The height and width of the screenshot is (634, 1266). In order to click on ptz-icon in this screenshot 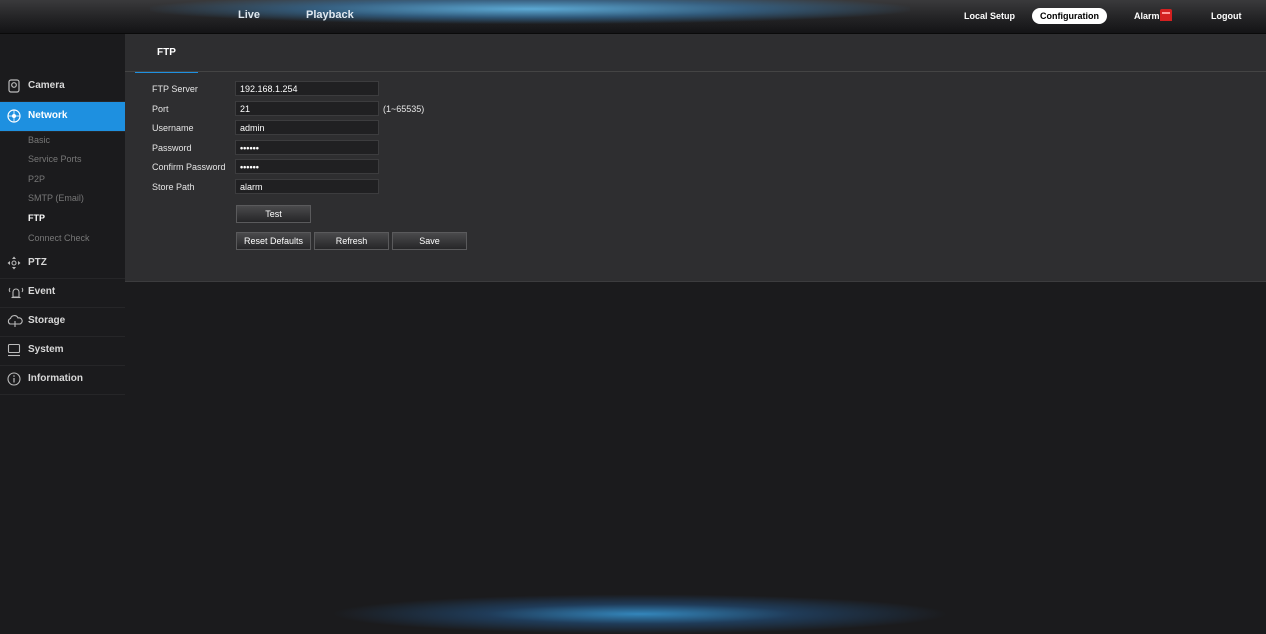, I will do `click(14, 263)`.